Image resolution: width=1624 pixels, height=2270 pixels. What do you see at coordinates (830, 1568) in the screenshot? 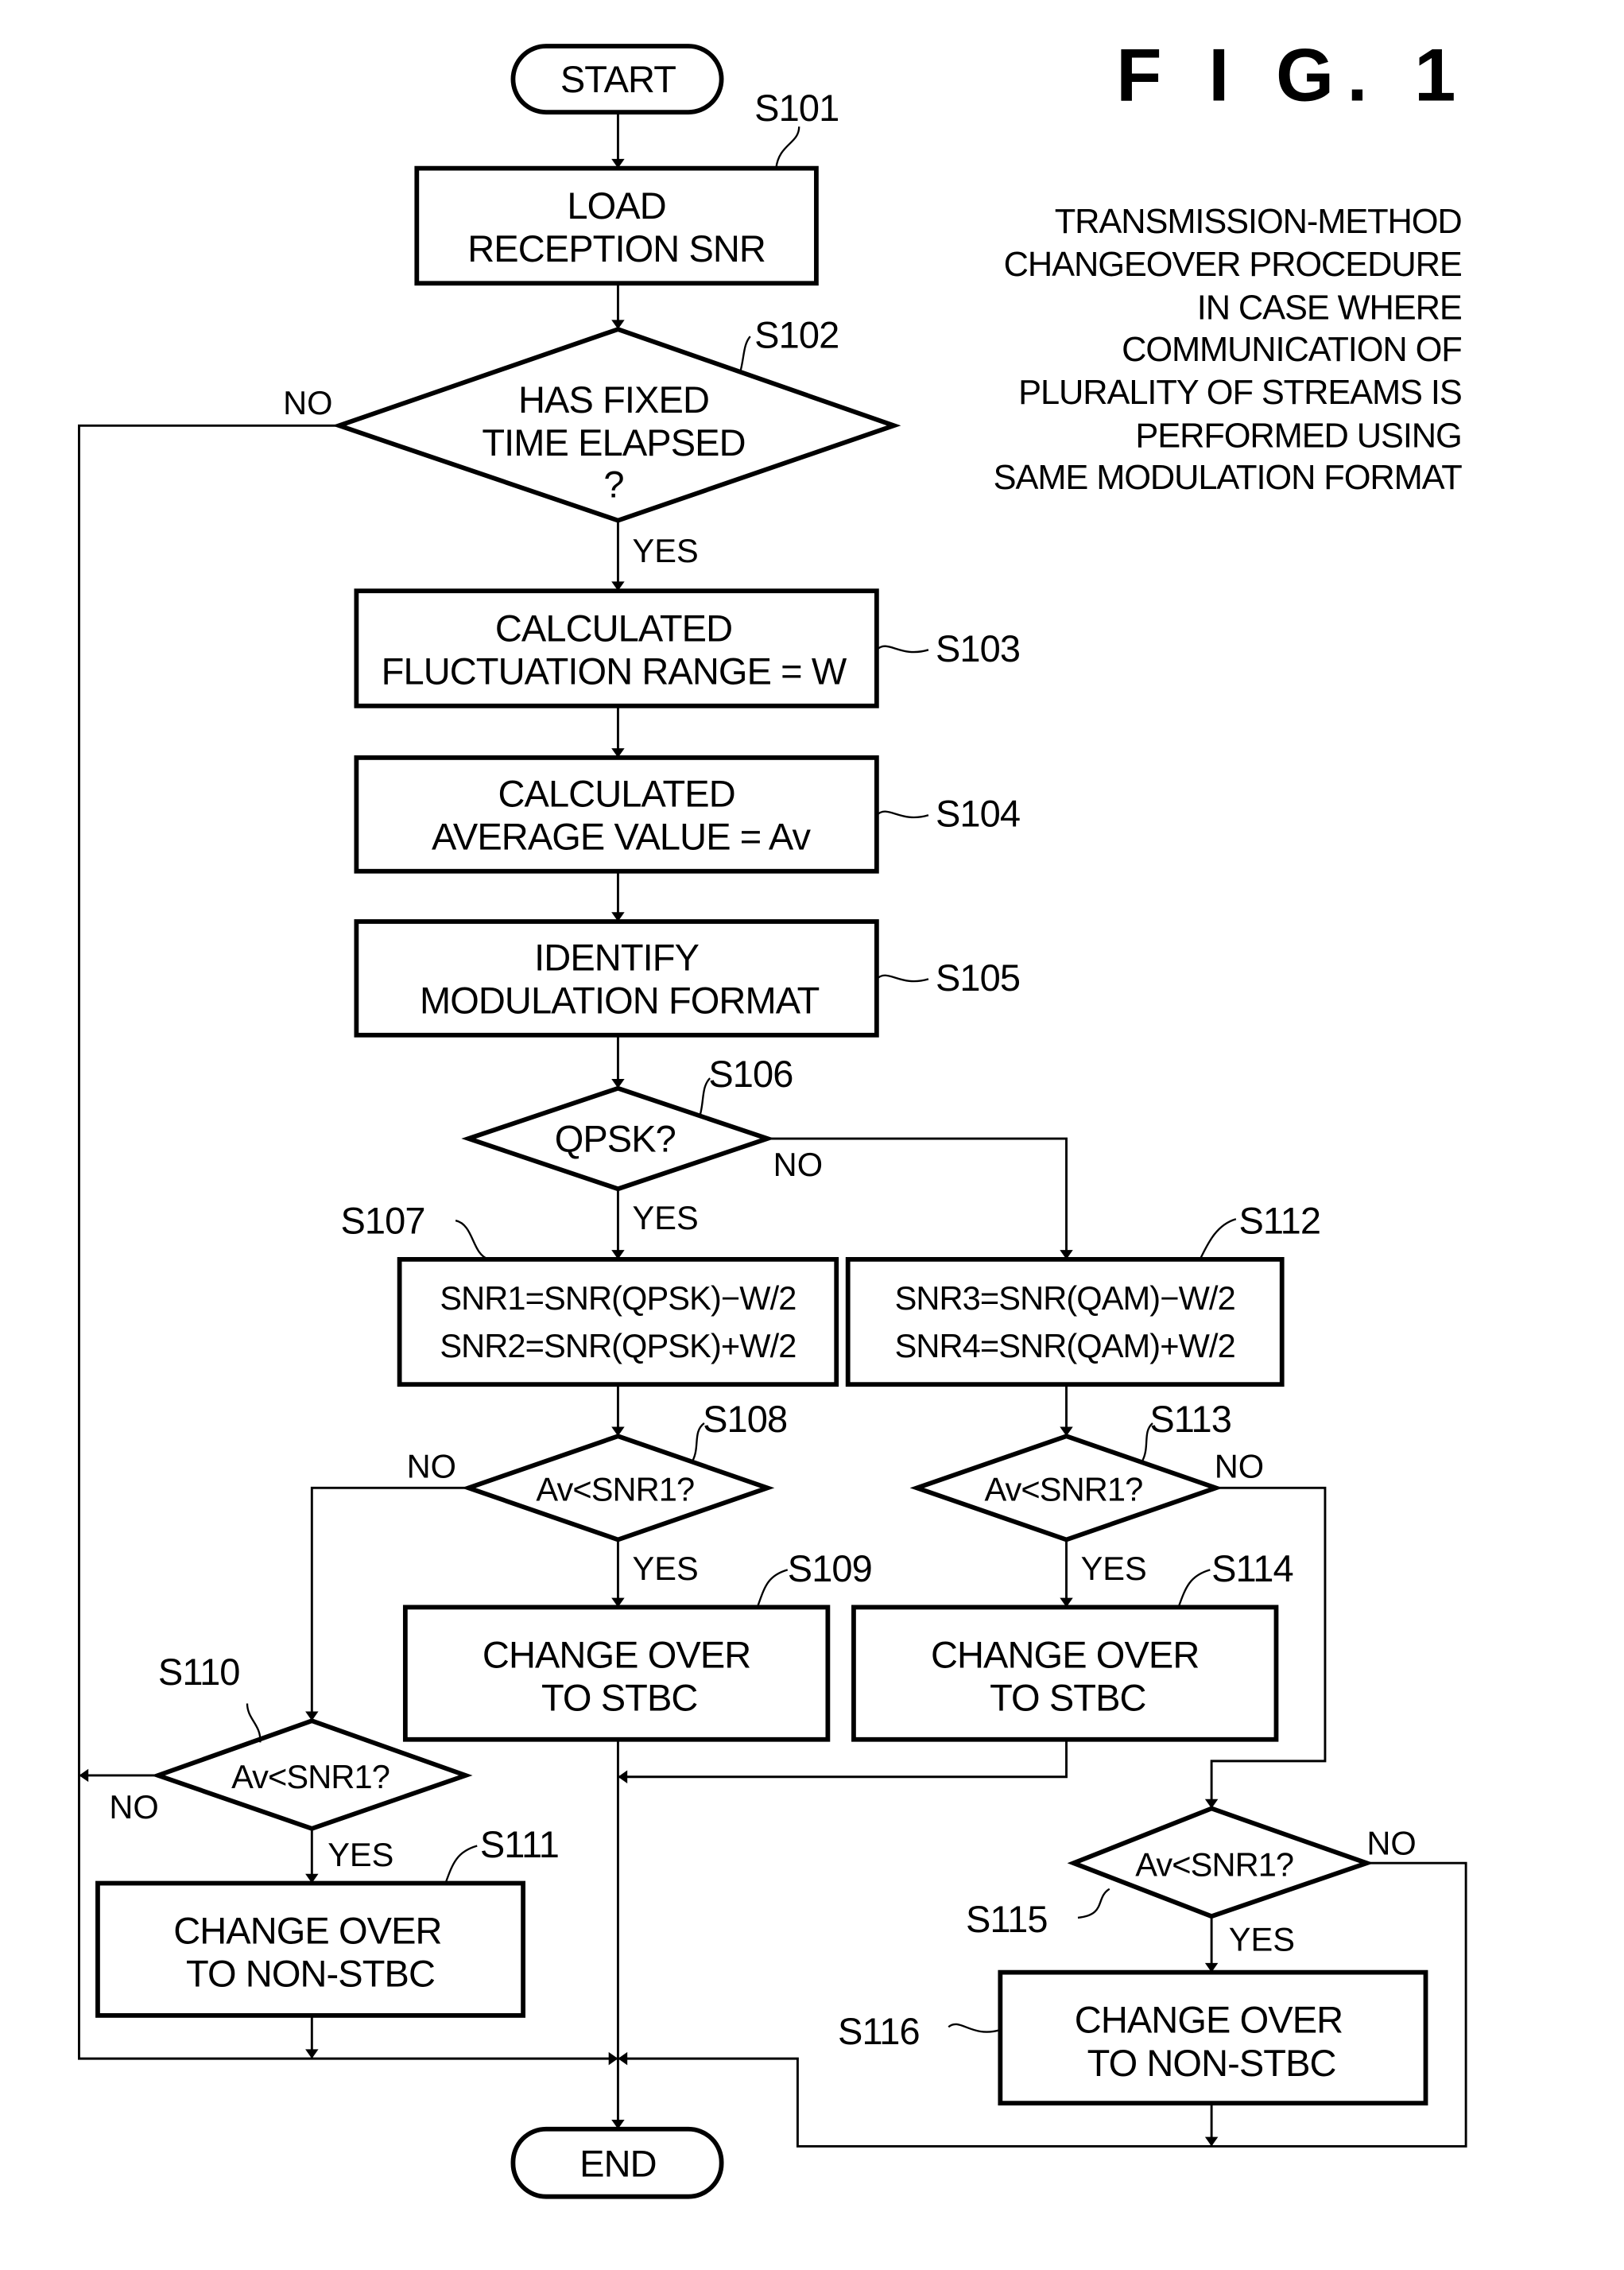
I see `step-id: S109` at bounding box center [830, 1568].